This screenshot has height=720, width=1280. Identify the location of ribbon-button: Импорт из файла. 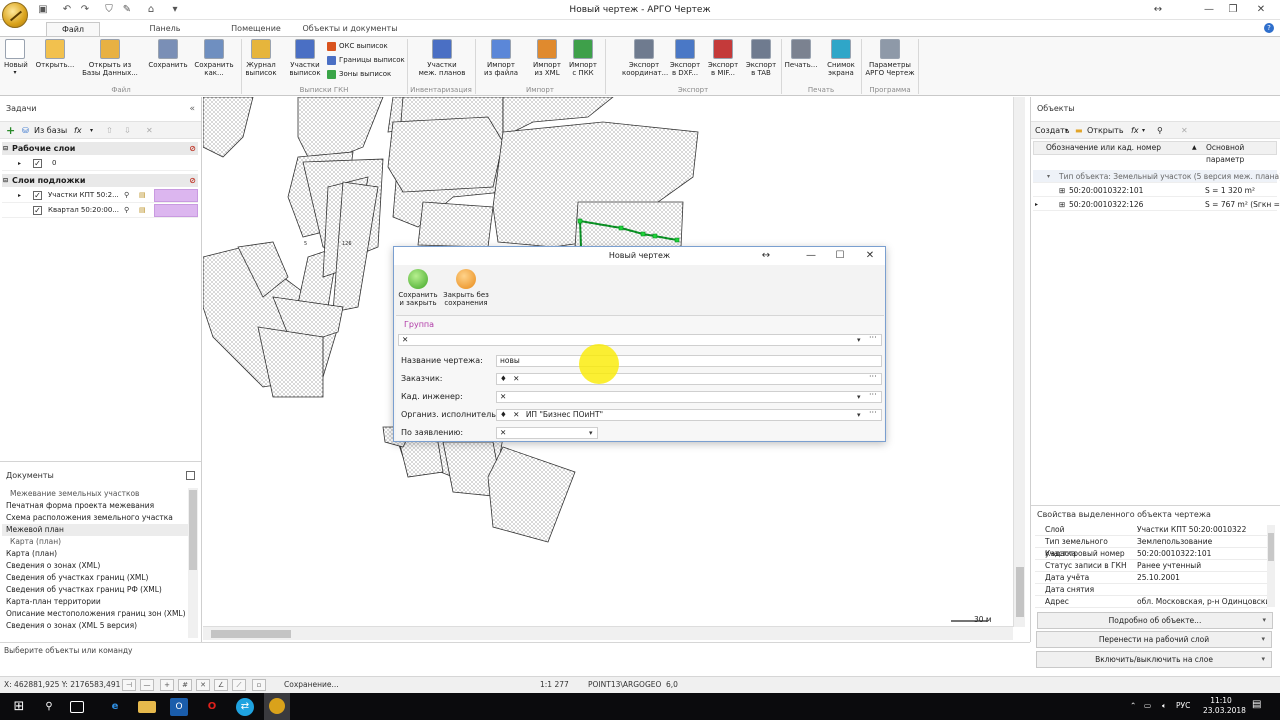
(501, 58).